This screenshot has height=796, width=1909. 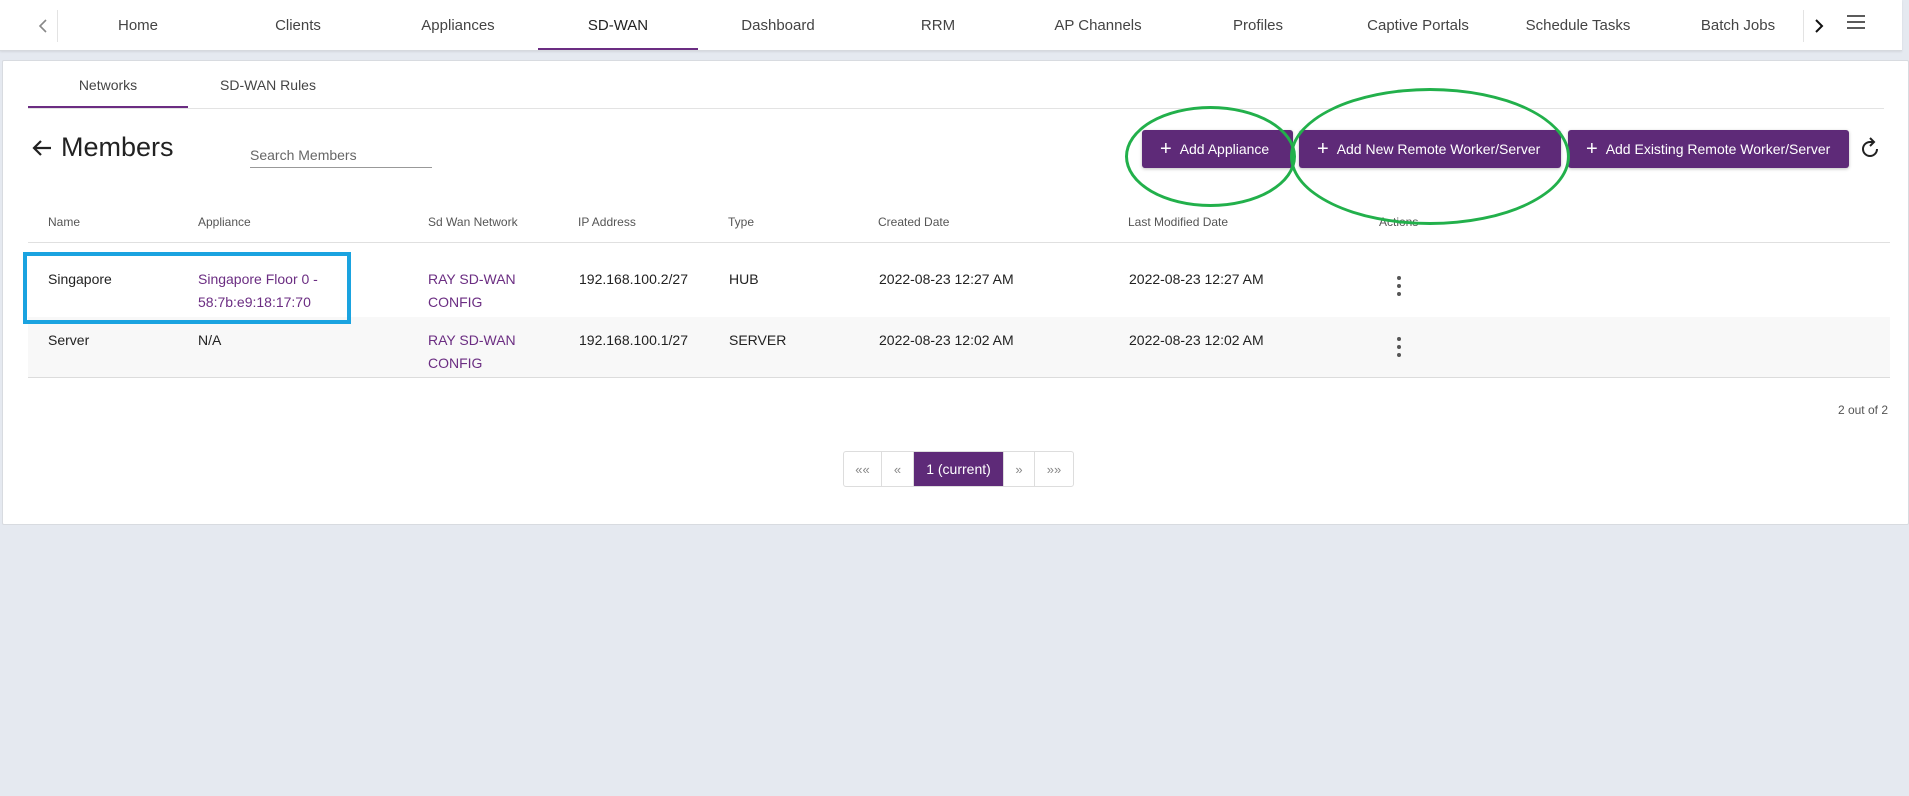 What do you see at coordinates (1818, 26) in the screenshot?
I see `nav-scroll-right-icon` at bounding box center [1818, 26].